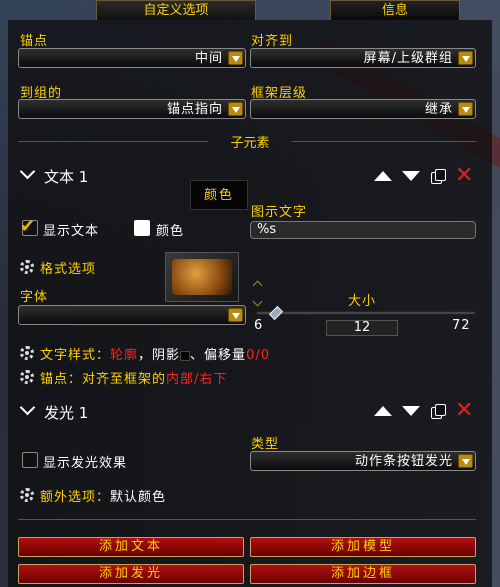  I want to click on size-slider-track, so click(366, 313).